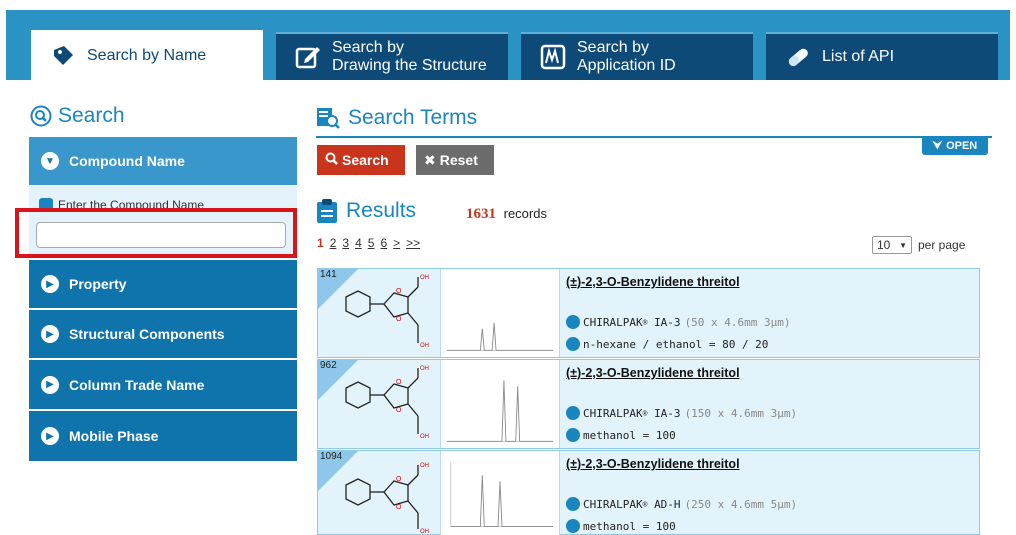  Describe the element at coordinates (156, 233) in the screenshot. I see `highlight-annotation-box` at that location.